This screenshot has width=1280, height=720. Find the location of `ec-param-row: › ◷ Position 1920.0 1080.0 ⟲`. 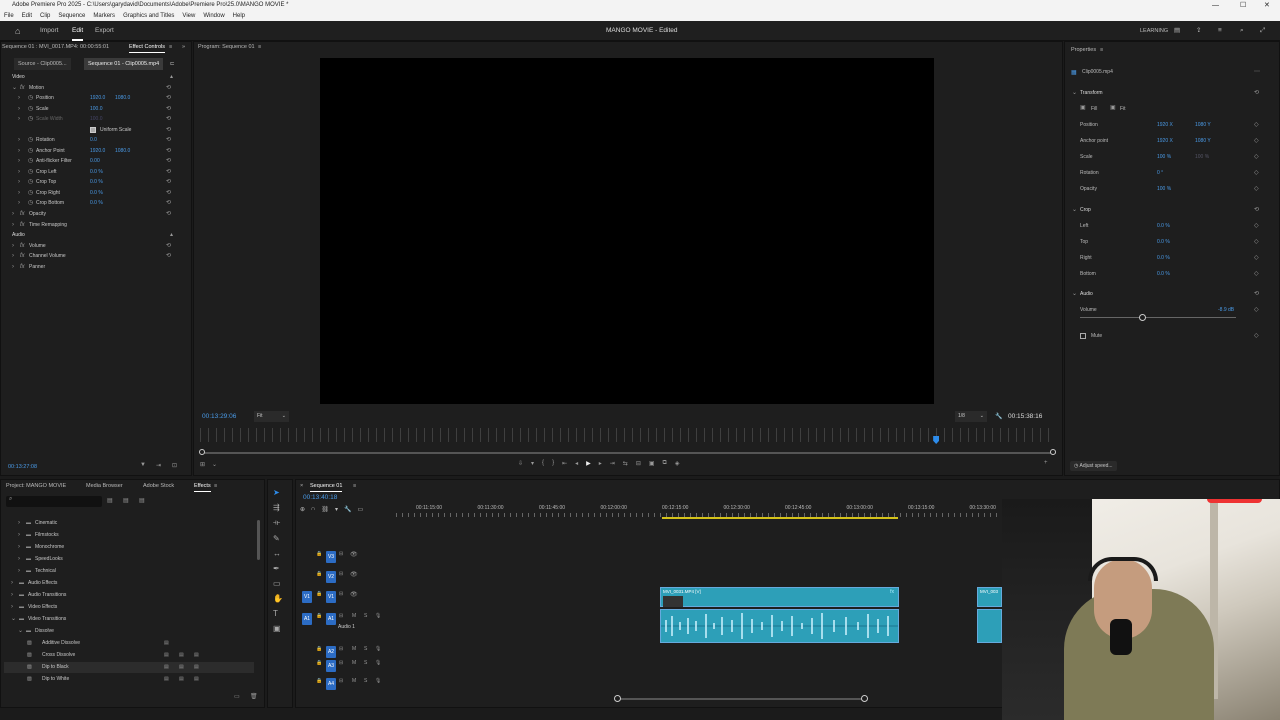

ec-param-row: › ◷ Position 1920.0 1080.0 ⟲ is located at coordinates (90, 98).